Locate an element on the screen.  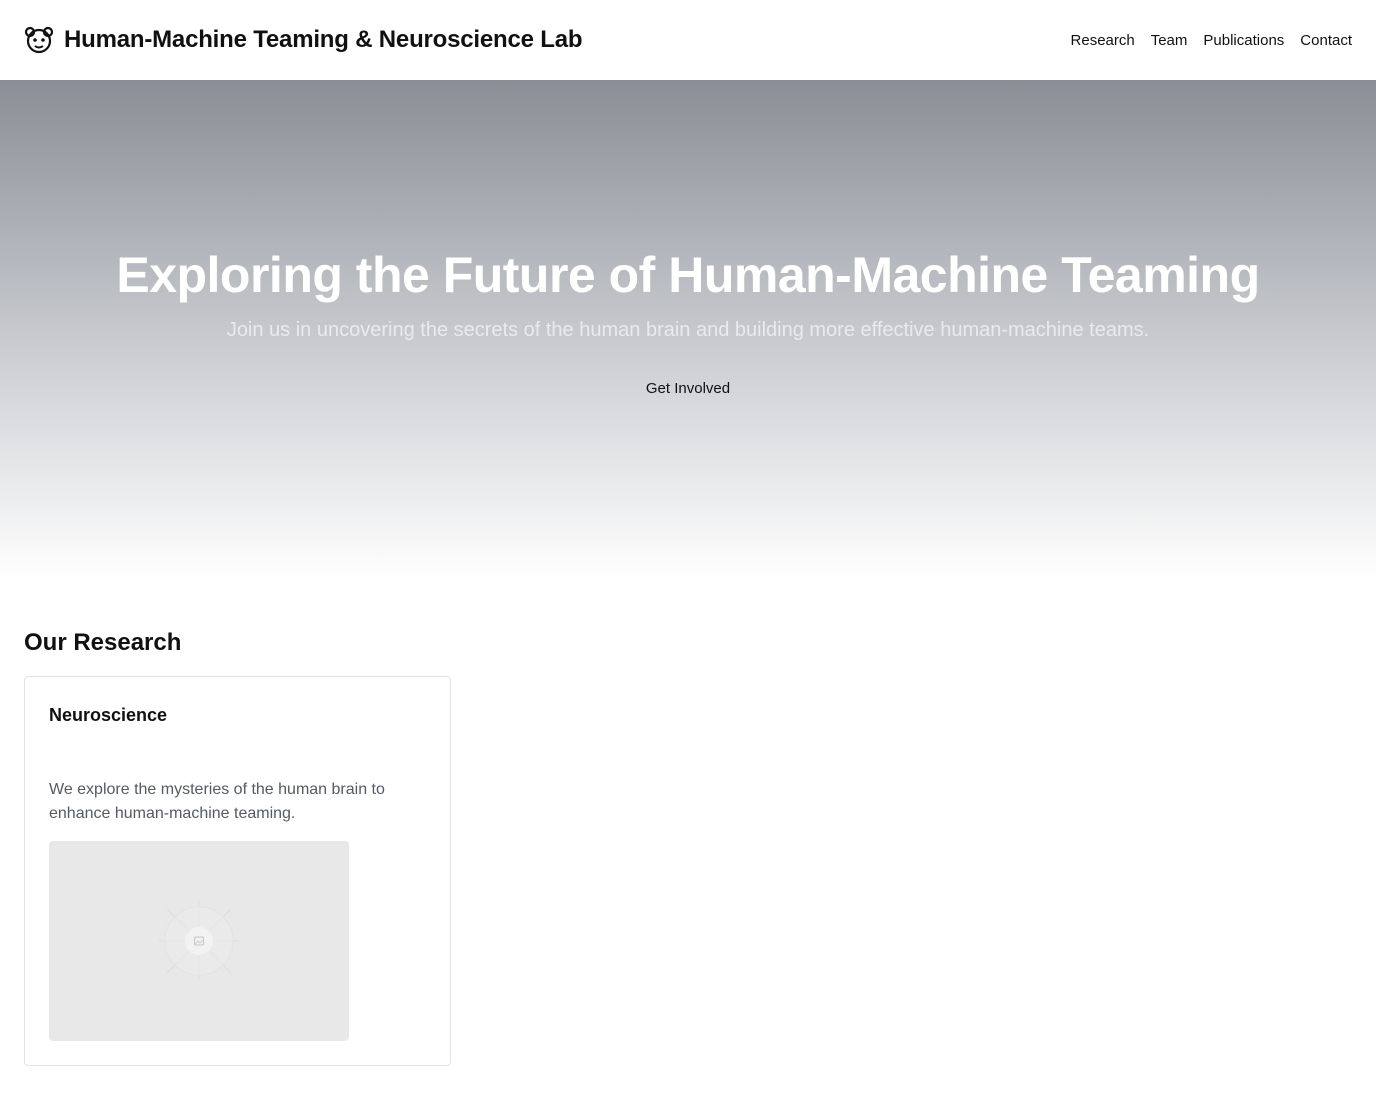
brain-face-icon is located at coordinates (39, 40).